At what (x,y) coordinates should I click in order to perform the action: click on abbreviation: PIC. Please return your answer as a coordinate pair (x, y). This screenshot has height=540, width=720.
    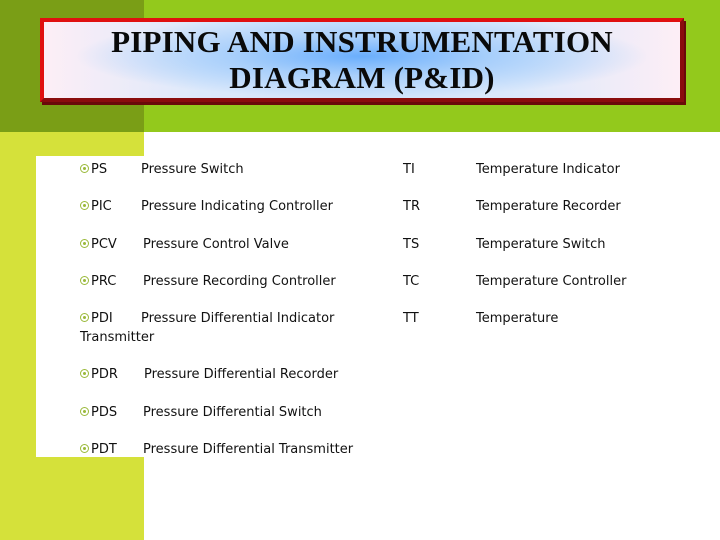
    Looking at the image, I should click on (101, 206).